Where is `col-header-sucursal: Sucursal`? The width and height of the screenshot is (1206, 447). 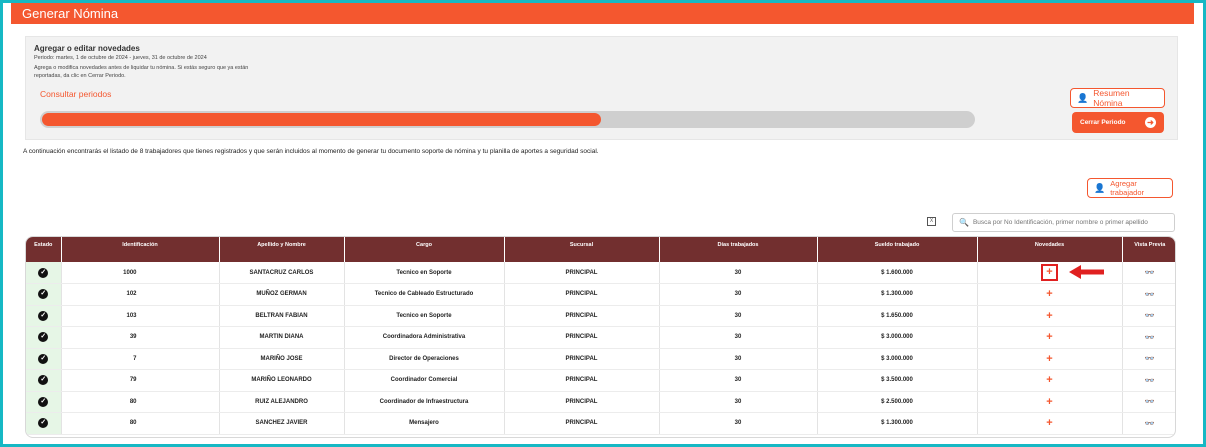 col-header-sucursal: Sucursal is located at coordinates (582, 249).